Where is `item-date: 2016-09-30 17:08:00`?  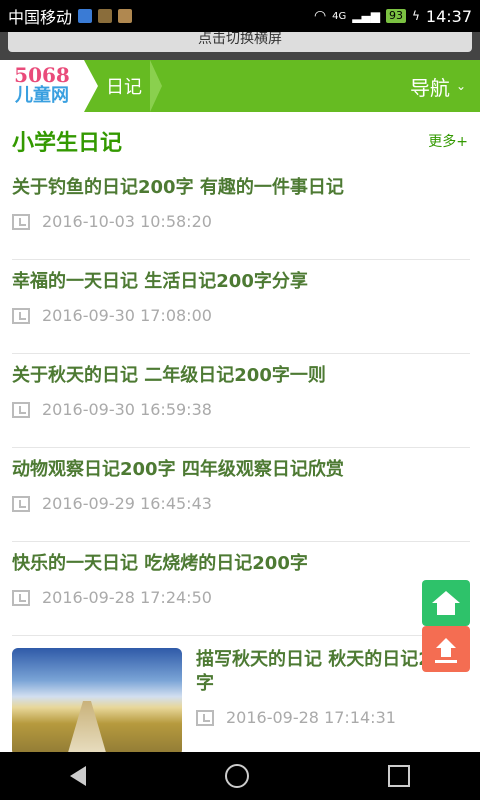
item-date: 2016-09-30 17:08:00 is located at coordinates (127, 315).